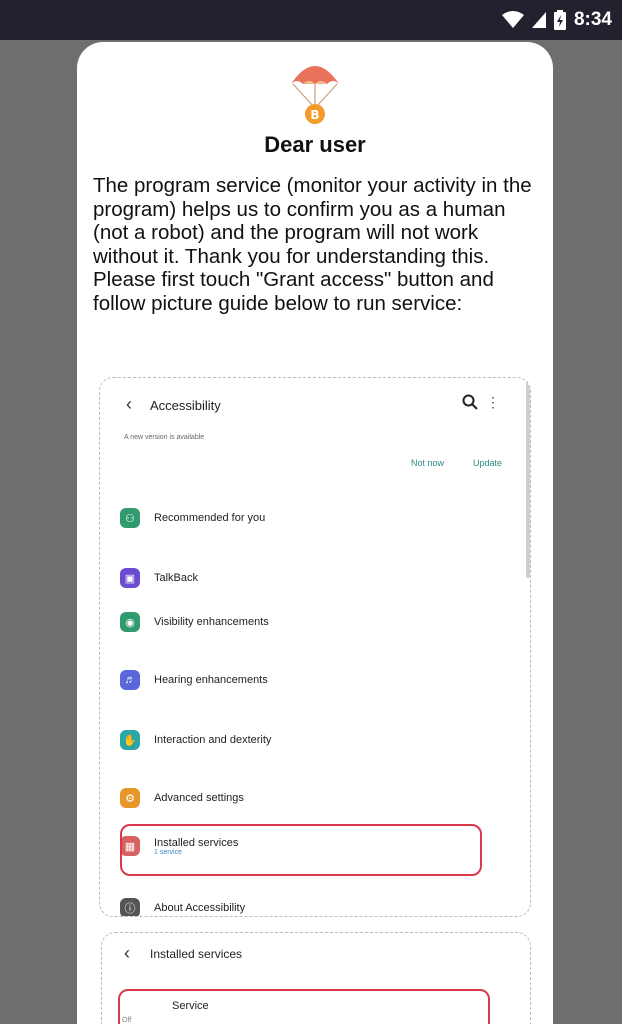 Image resolution: width=622 pixels, height=1024 pixels. I want to click on guide-item-label: Advanced settings, so click(199, 798).